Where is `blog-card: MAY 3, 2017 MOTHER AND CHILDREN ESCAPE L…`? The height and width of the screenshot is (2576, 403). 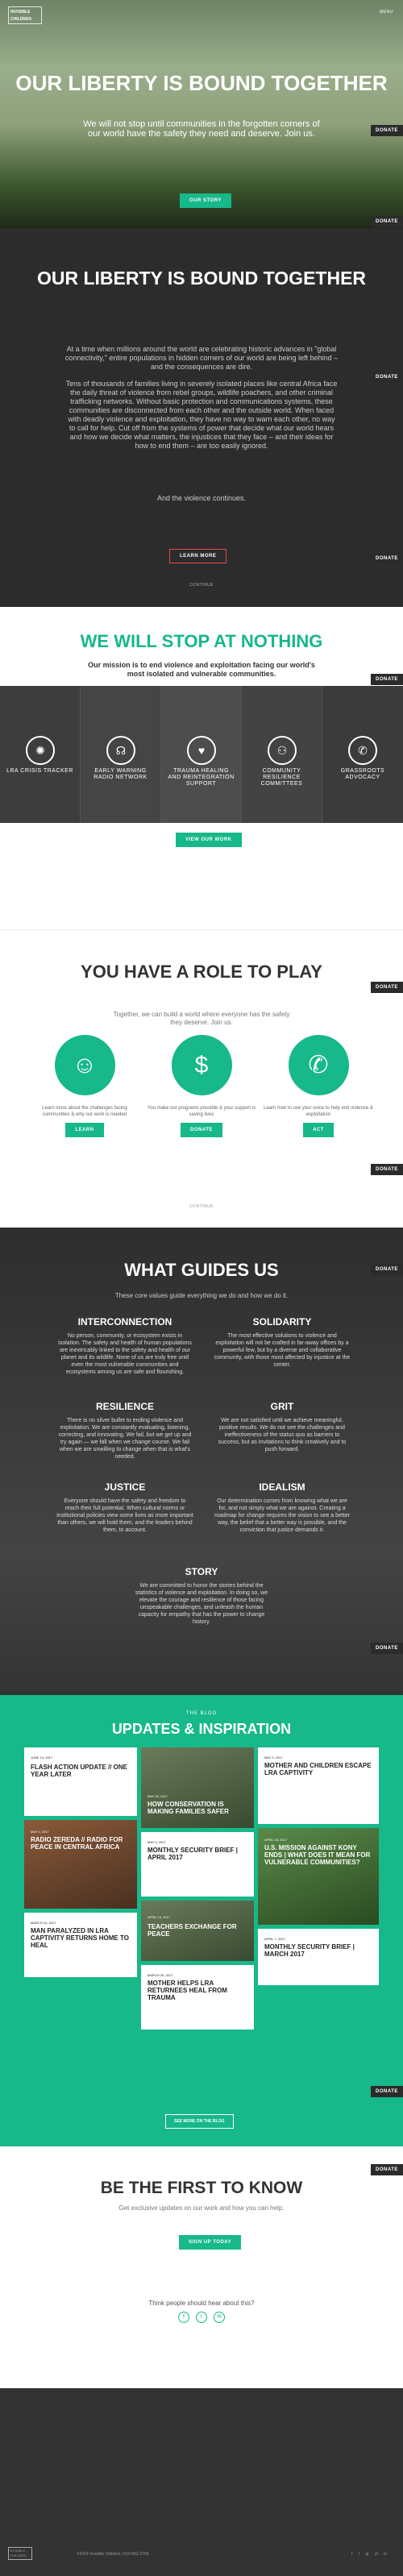 blog-card: MAY 3, 2017 MOTHER AND CHILDREN ESCAPE L… is located at coordinates (318, 1785).